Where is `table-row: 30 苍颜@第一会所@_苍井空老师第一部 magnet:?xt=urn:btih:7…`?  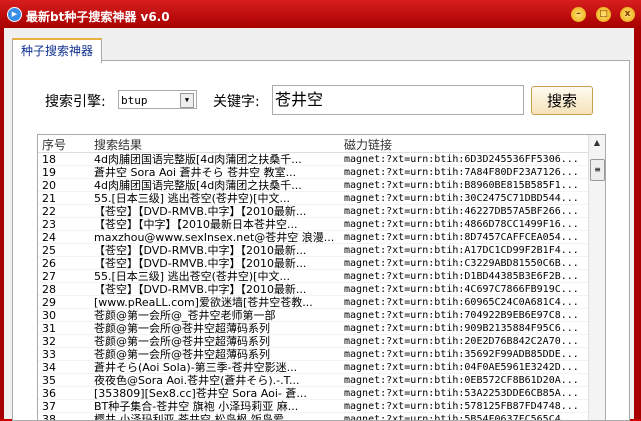
table-row: 30 苍颜@第一会所@_苍井空老师第一部 magnet:?xt=urn:btih:7… is located at coordinates (321, 315).